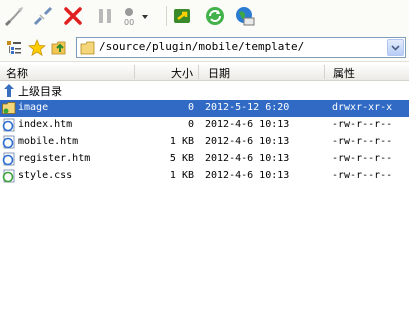  Describe the element at coordinates (204, 125) in the screenshot. I see `file-row: index.htm 0 2012-4-6 10:13 -rw-r--r--` at that location.